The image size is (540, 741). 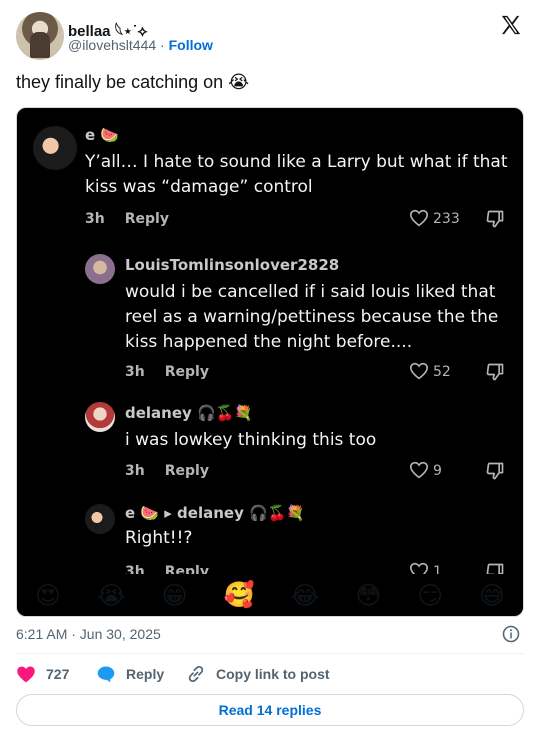 I want to click on reply-label: Reply, so click(x=145, y=674).